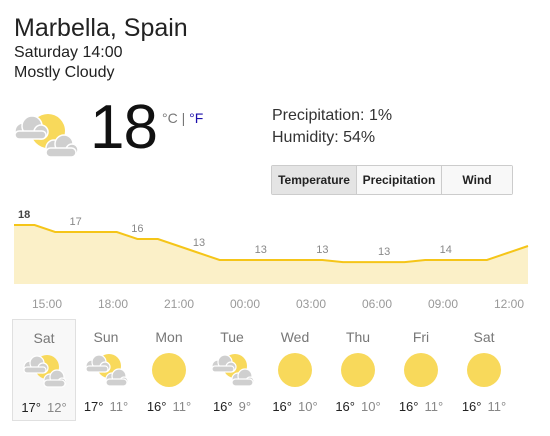 This screenshot has width=550, height=436. I want to click on chart-point-label: 14, so click(446, 250).